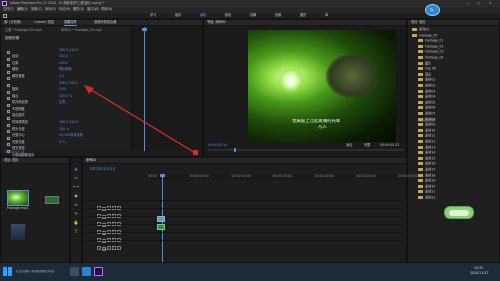  I want to click on project-item: 素材22, so click(426, 198).